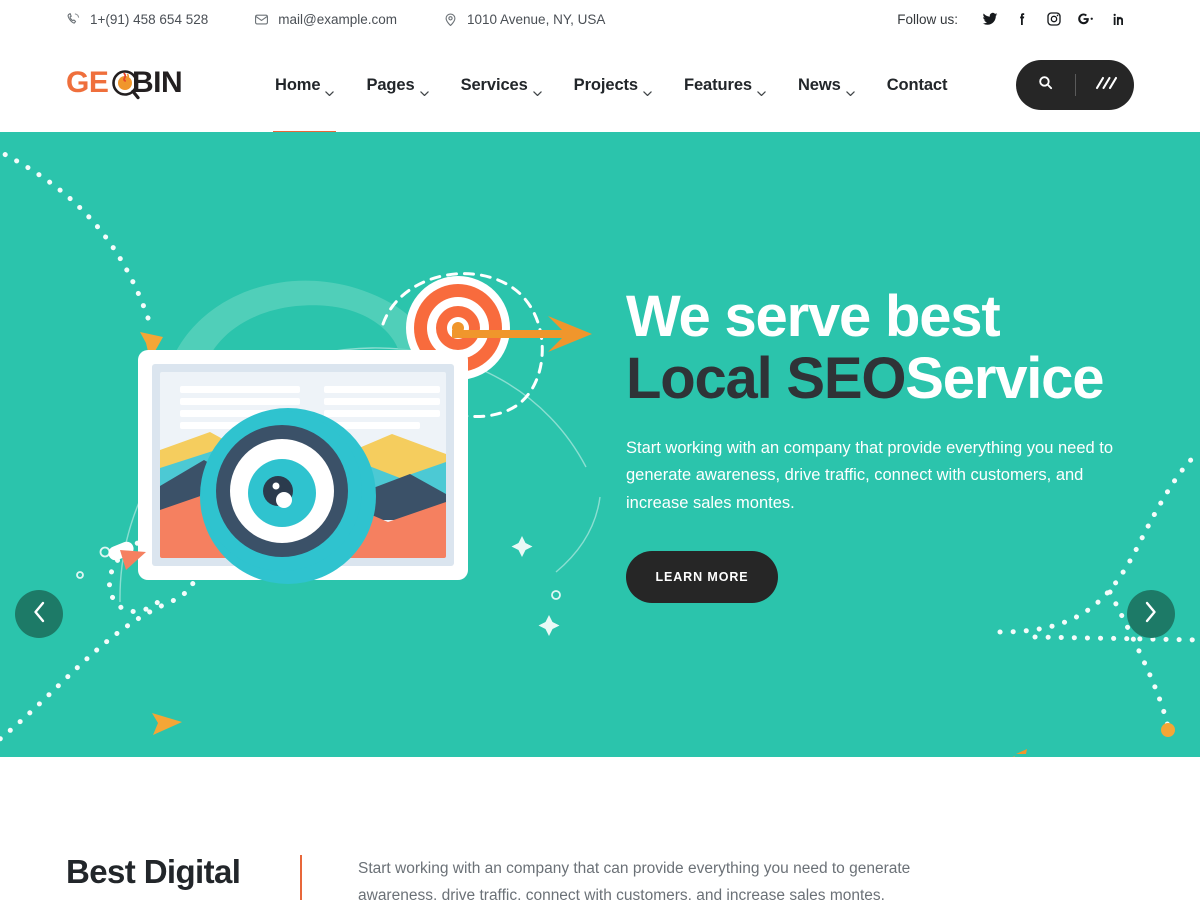 The width and height of the screenshot is (1200, 900). I want to click on hero-title-line2-dark: Local SEO, so click(766, 378).